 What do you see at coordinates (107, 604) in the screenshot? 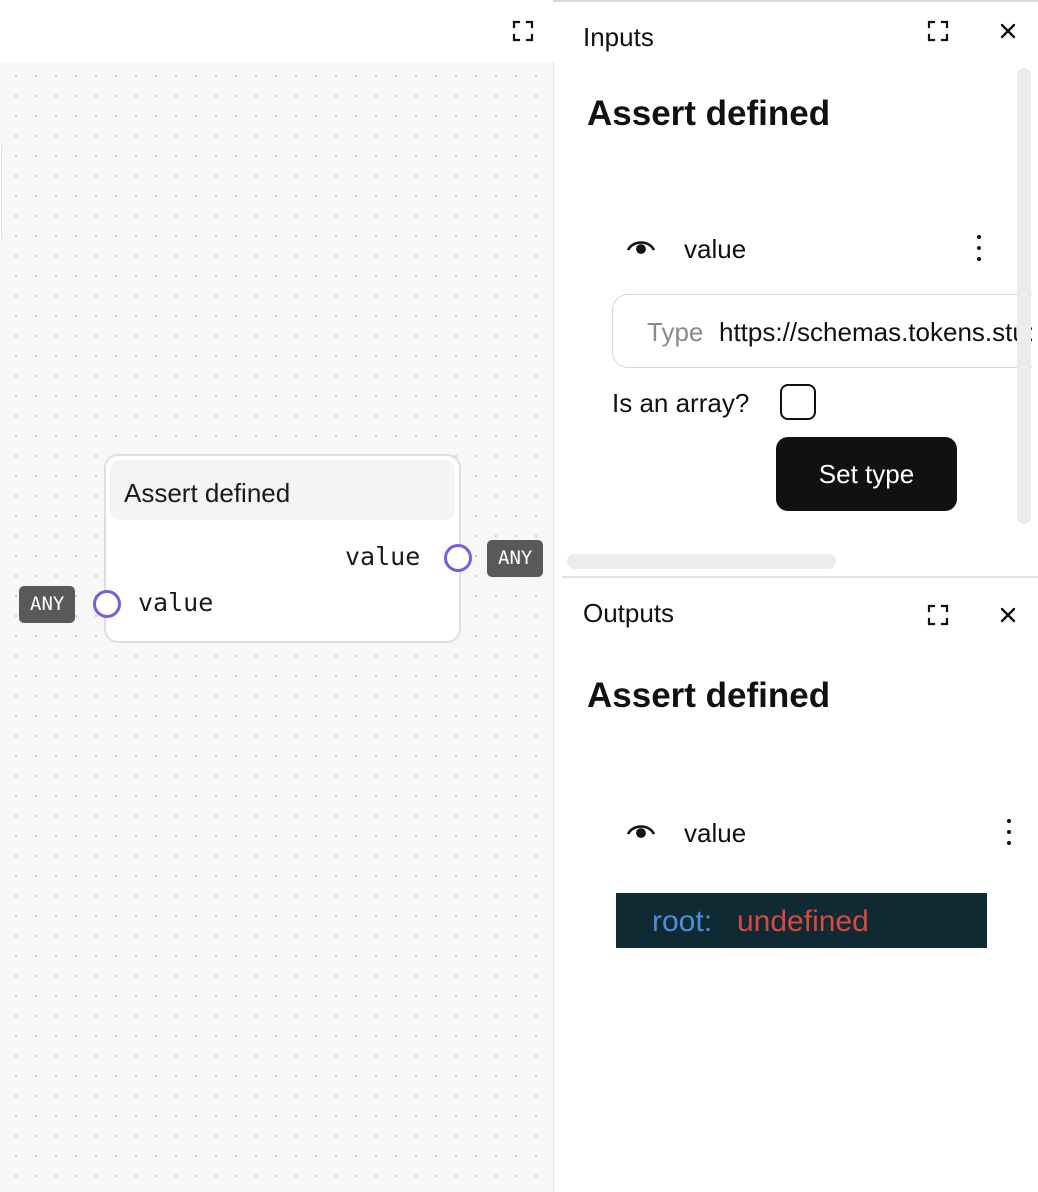
I see `node-input-port` at bounding box center [107, 604].